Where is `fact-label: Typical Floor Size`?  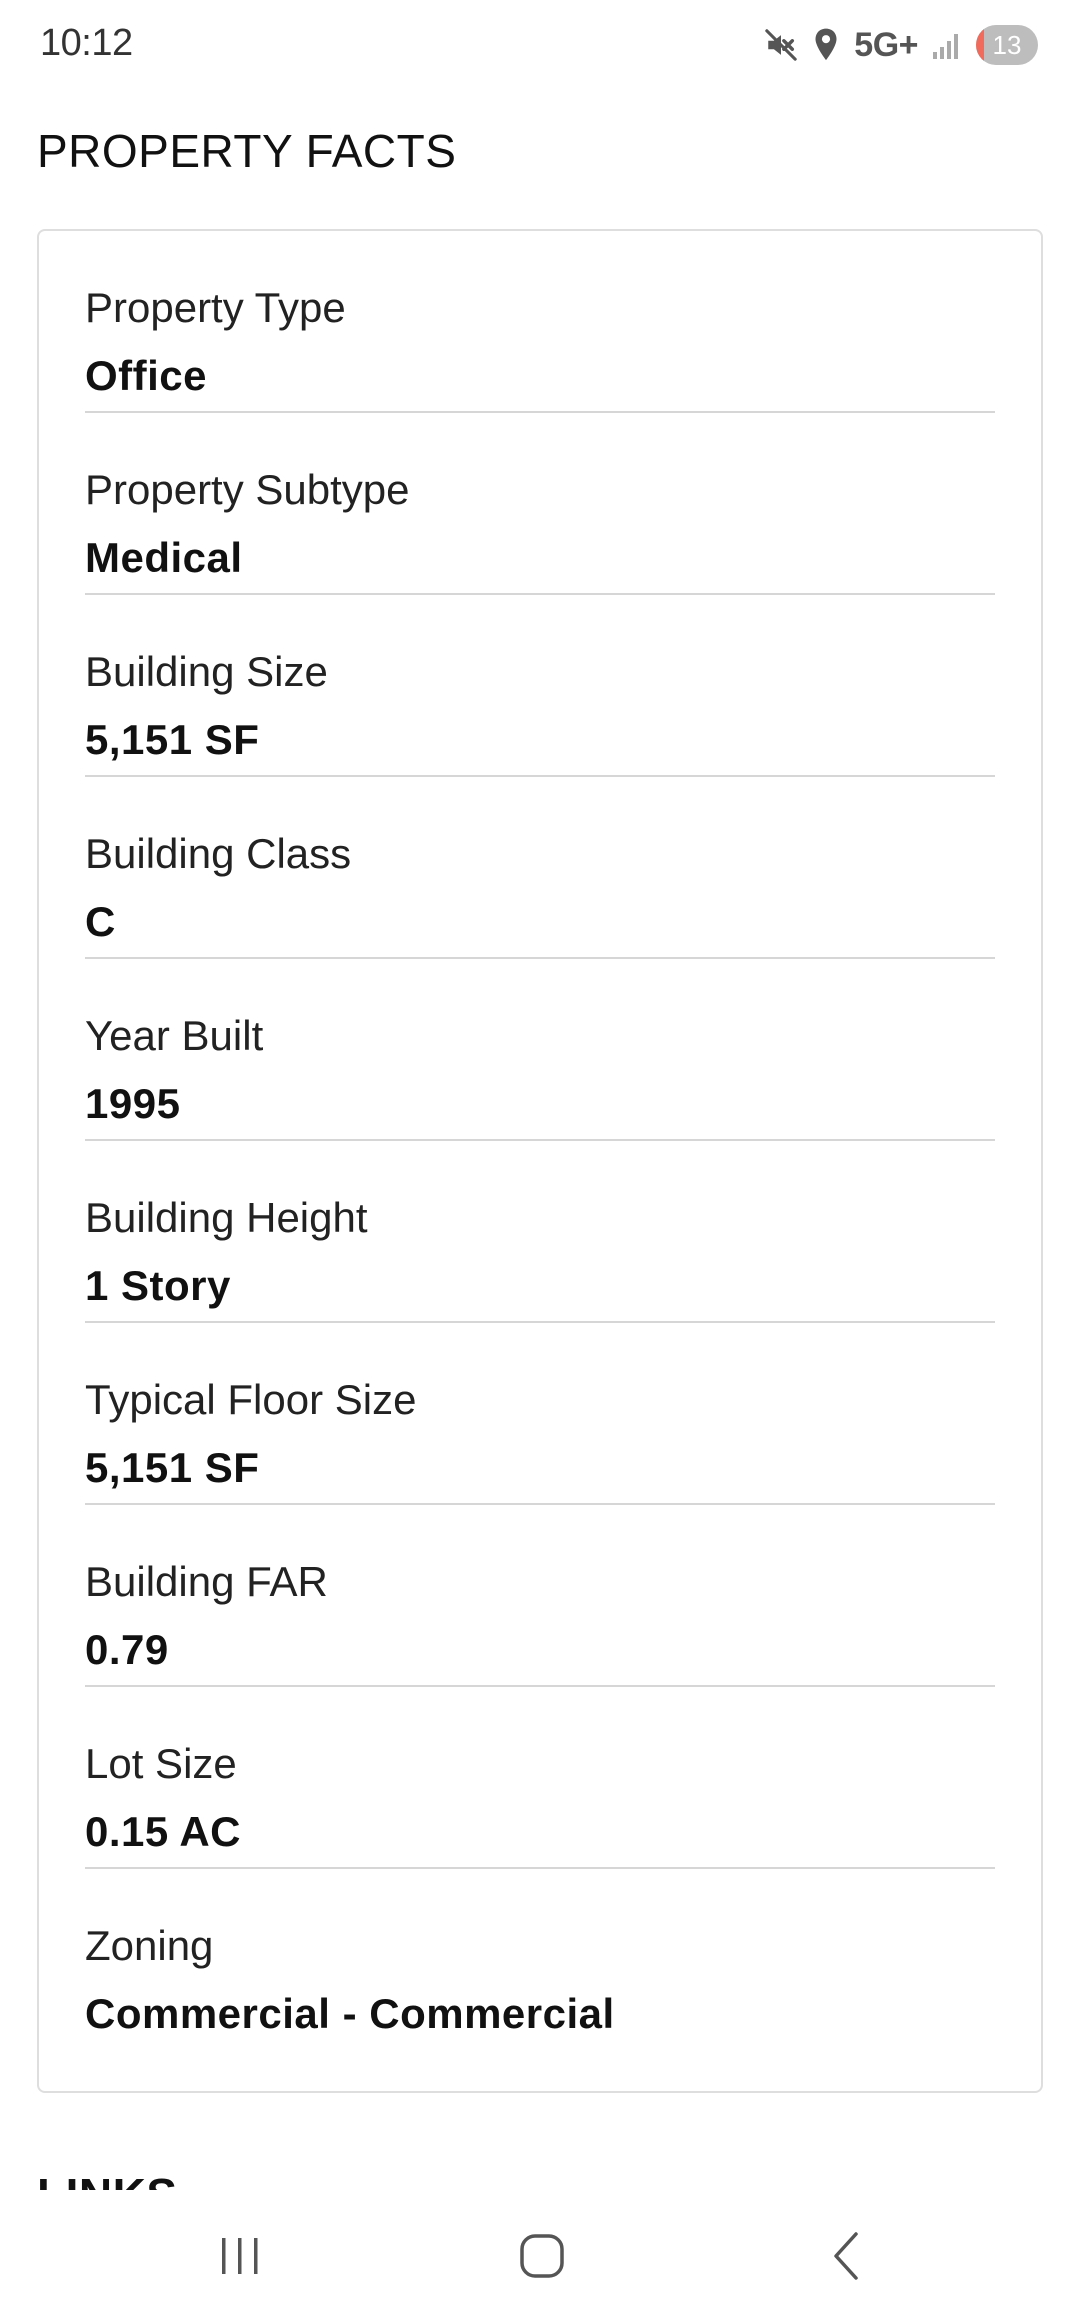
fact-label: Typical Floor Size is located at coordinates (251, 1399).